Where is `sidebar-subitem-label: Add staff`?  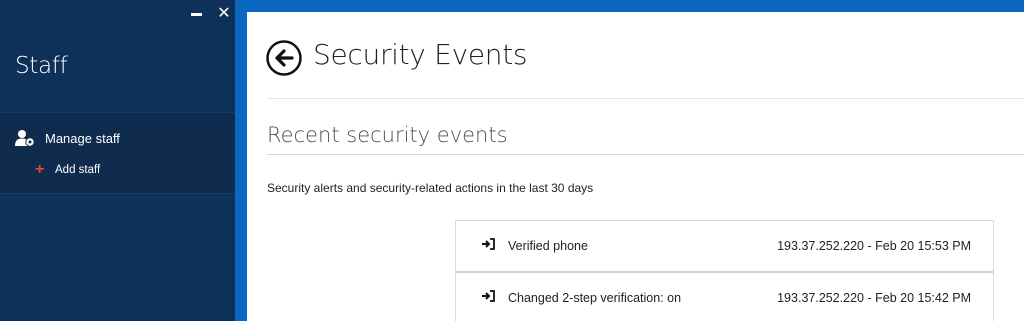 sidebar-subitem-label: Add staff is located at coordinates (78, 170).